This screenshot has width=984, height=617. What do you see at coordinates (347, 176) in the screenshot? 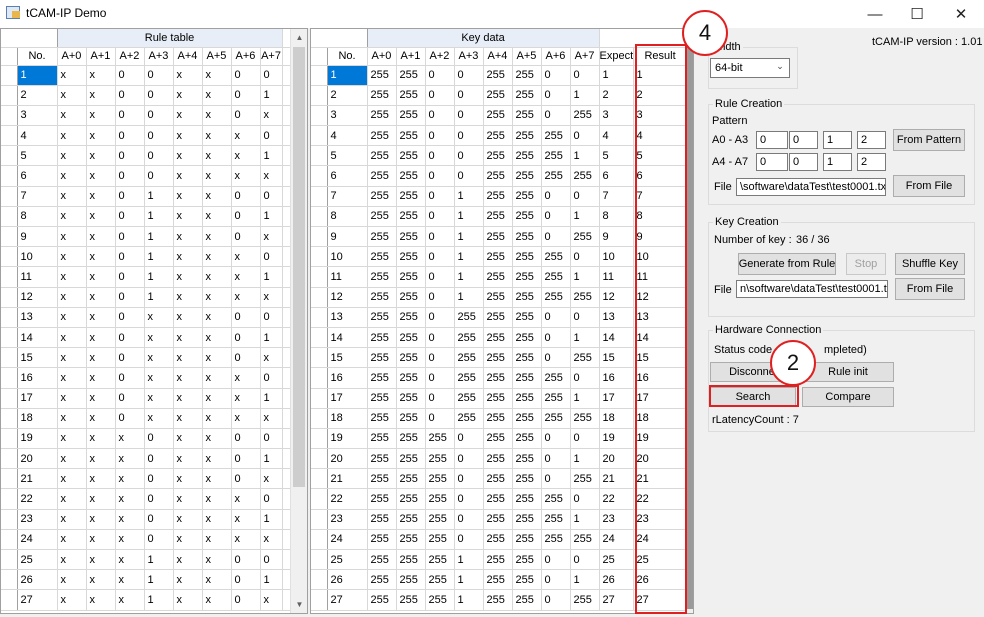
I see `row-number-cell: 6` at bounding box center [347, 176].